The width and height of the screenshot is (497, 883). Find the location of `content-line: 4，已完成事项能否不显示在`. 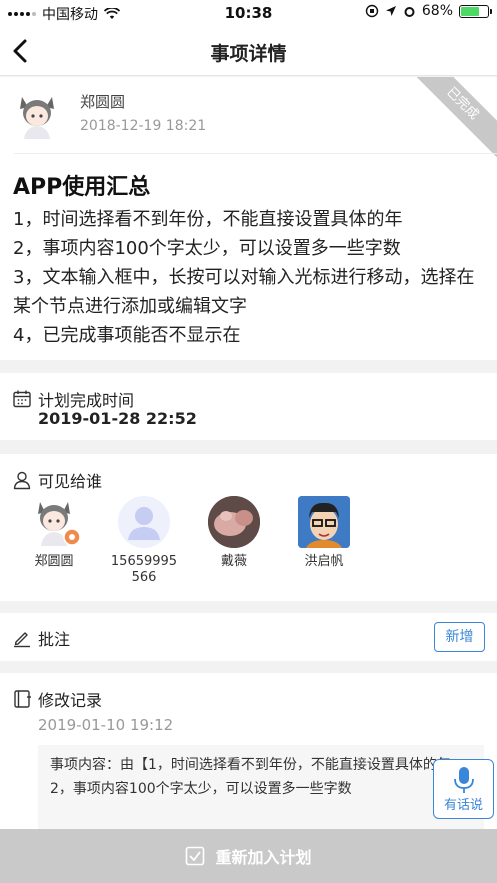

content-line: 4，已完成事项能否不显示在 is located at coordinates (127, 335).